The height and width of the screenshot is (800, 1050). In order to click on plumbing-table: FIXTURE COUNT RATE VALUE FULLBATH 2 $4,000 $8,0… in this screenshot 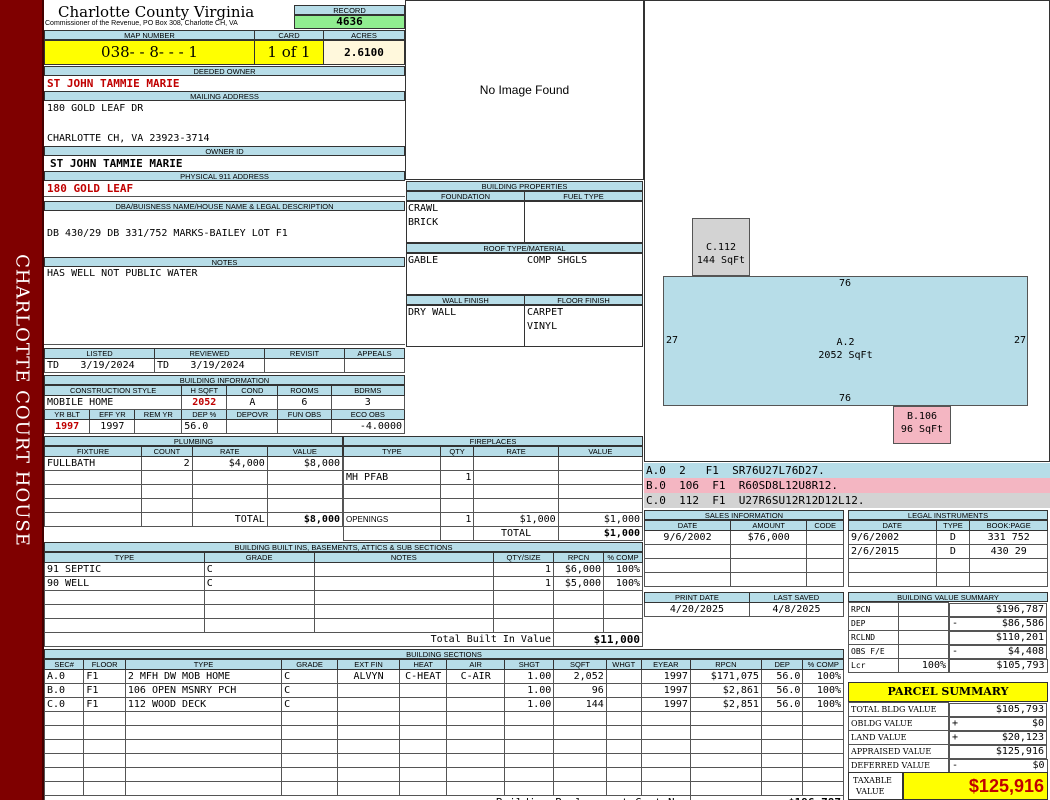, I will do `click(193, 486)`.